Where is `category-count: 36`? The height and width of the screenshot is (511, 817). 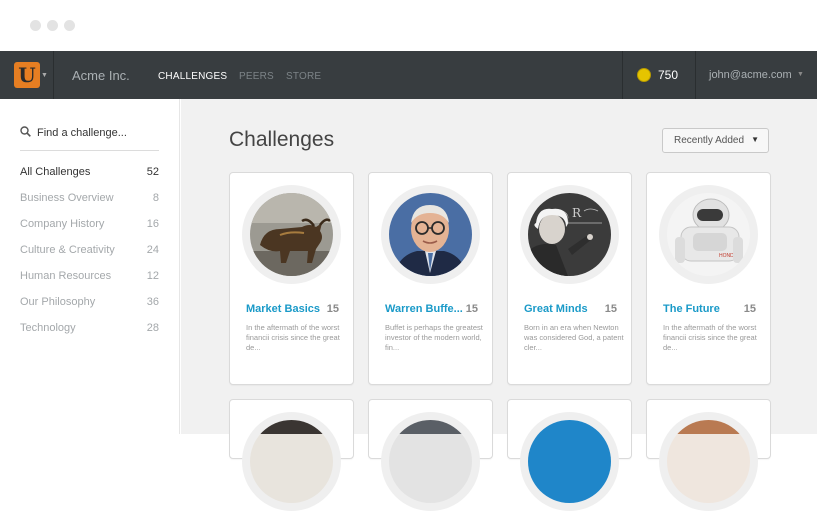 category-count: 36 is located at coordinates (152, 302).